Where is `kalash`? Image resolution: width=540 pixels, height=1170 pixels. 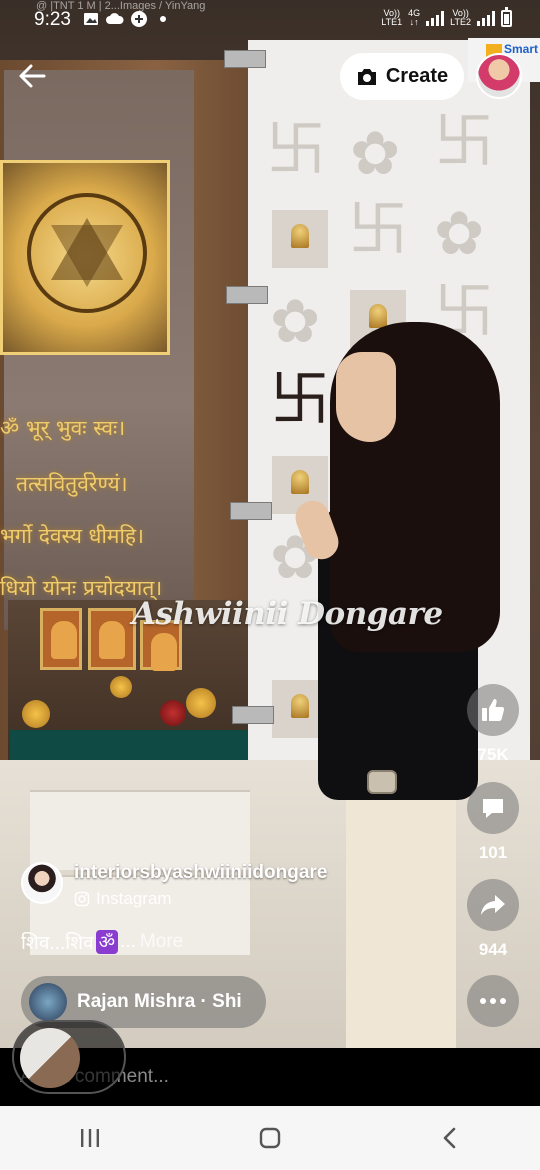
kalash is located at coordinates (173, 713).